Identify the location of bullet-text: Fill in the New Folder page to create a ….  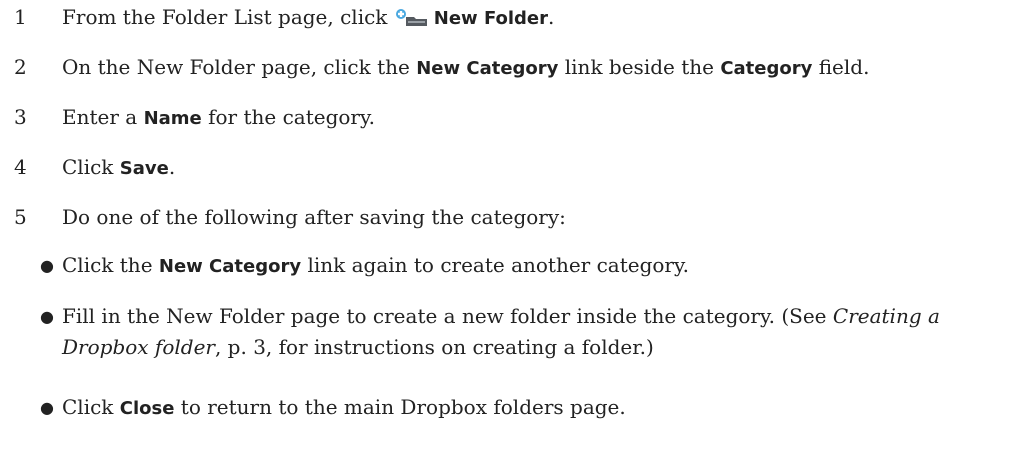
(501, 331).